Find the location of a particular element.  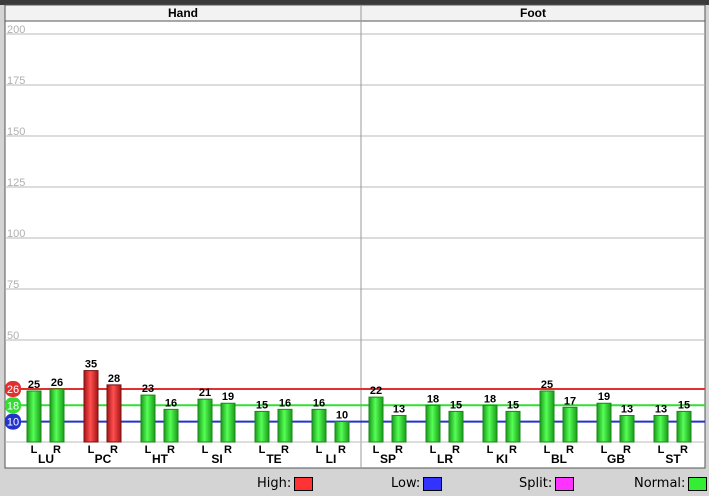

top-strip is located at coordinates (354, 2).